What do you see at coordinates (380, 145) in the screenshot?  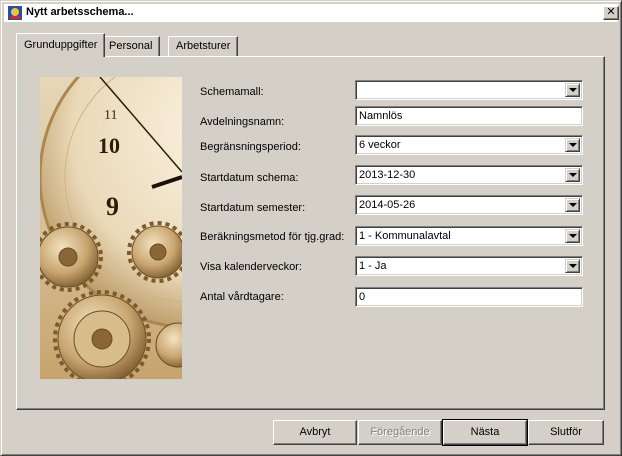 I see `begransningsperiod-value: 6 veckor` at bounding box center [380, 145].